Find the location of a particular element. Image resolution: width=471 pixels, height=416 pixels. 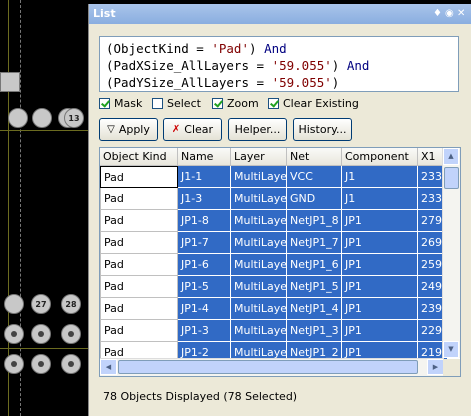

column-header: Component is located at coordinates (380, 157).